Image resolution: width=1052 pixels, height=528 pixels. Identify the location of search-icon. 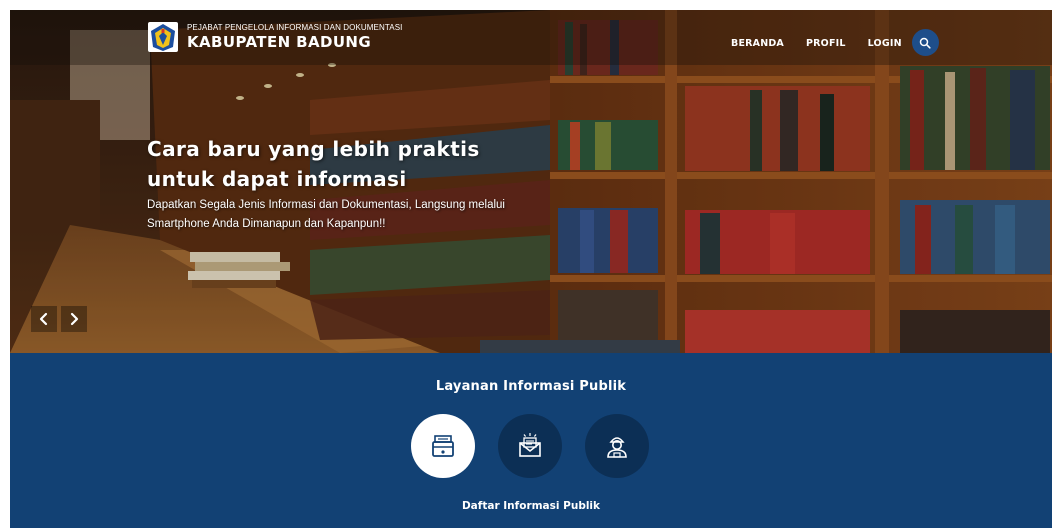
(925, 43).